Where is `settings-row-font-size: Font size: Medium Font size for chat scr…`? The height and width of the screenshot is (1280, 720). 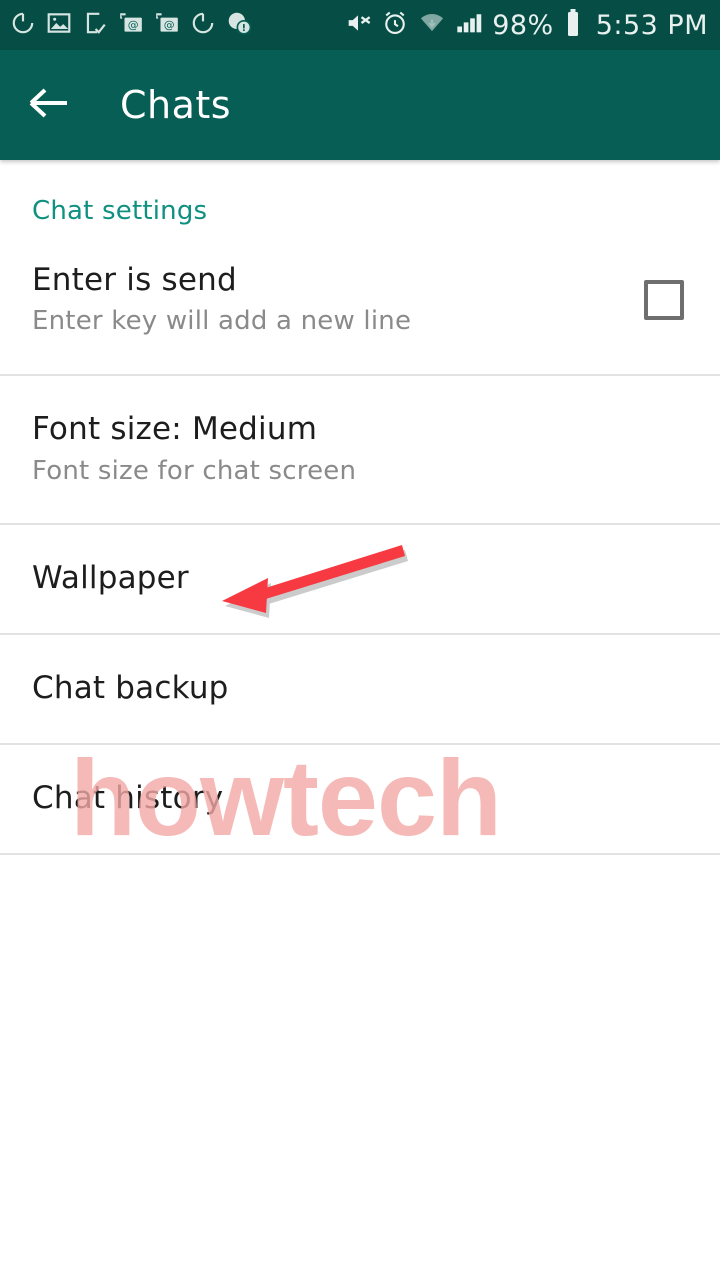
settings-row-font-size: Font size: Medium Font size for chat scr… is located at coordinates (360, 450).